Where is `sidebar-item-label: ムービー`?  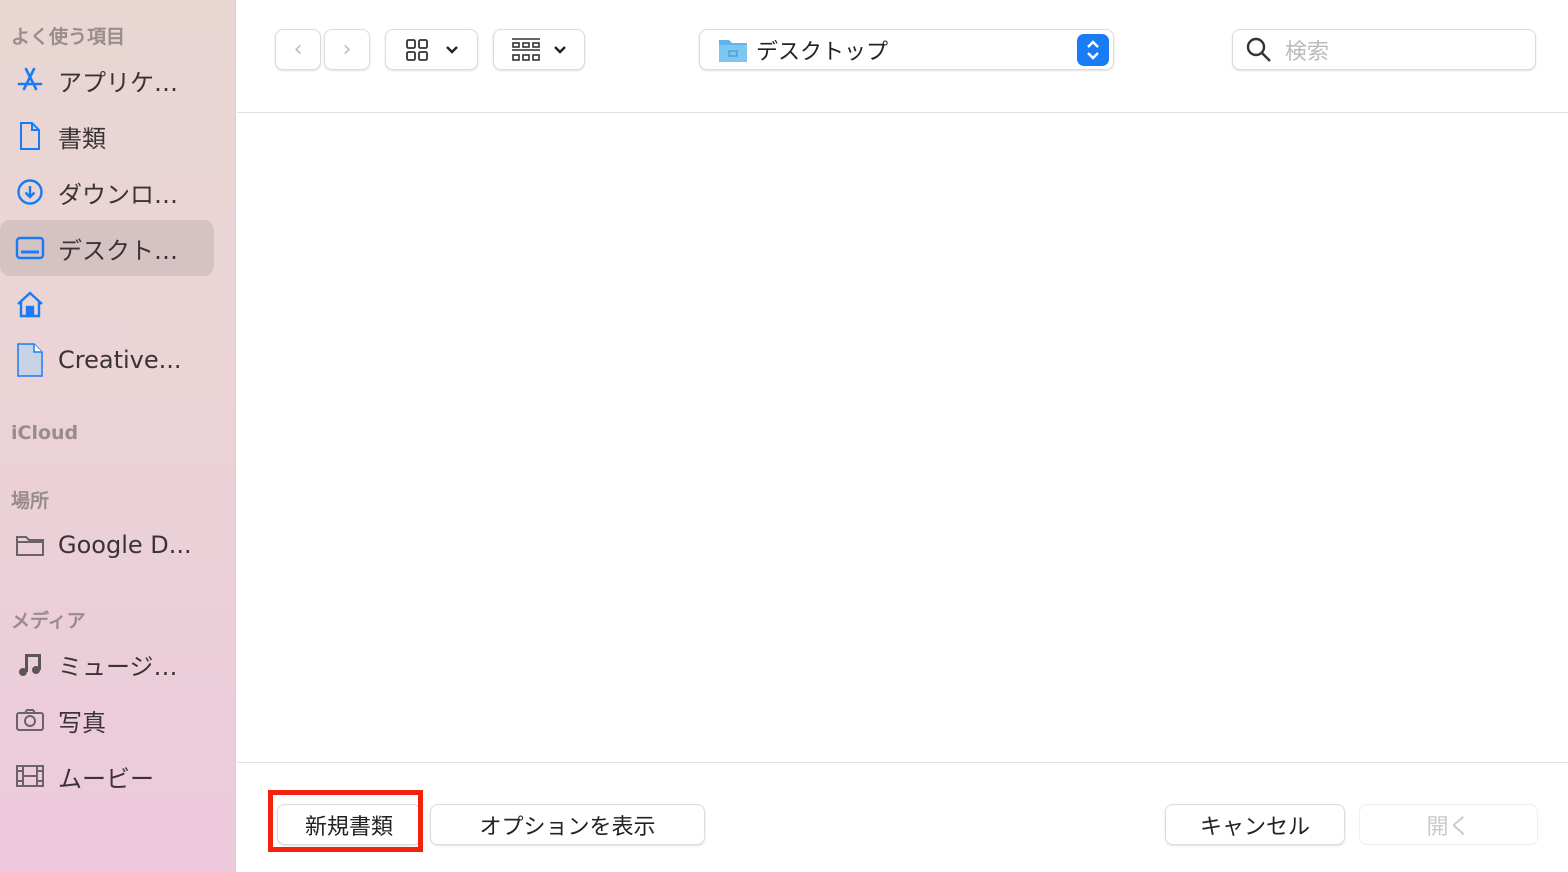 sidebar-item-label: ムービー is located at coordinates (106, 778).